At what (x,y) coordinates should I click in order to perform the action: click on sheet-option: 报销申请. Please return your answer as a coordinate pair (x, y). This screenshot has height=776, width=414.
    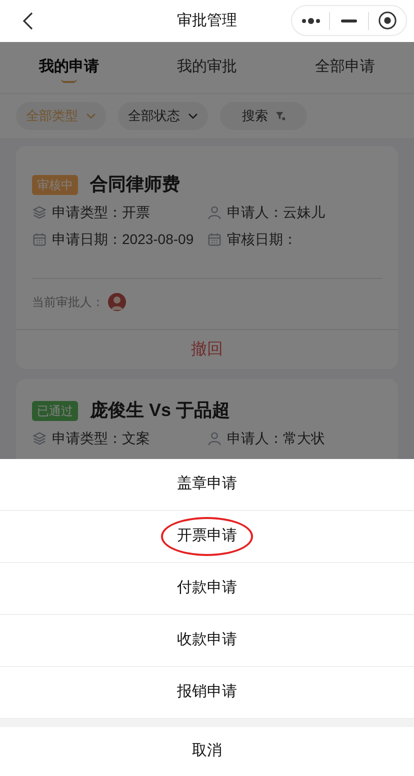
    Looking at the image, I should click on (207, 692).